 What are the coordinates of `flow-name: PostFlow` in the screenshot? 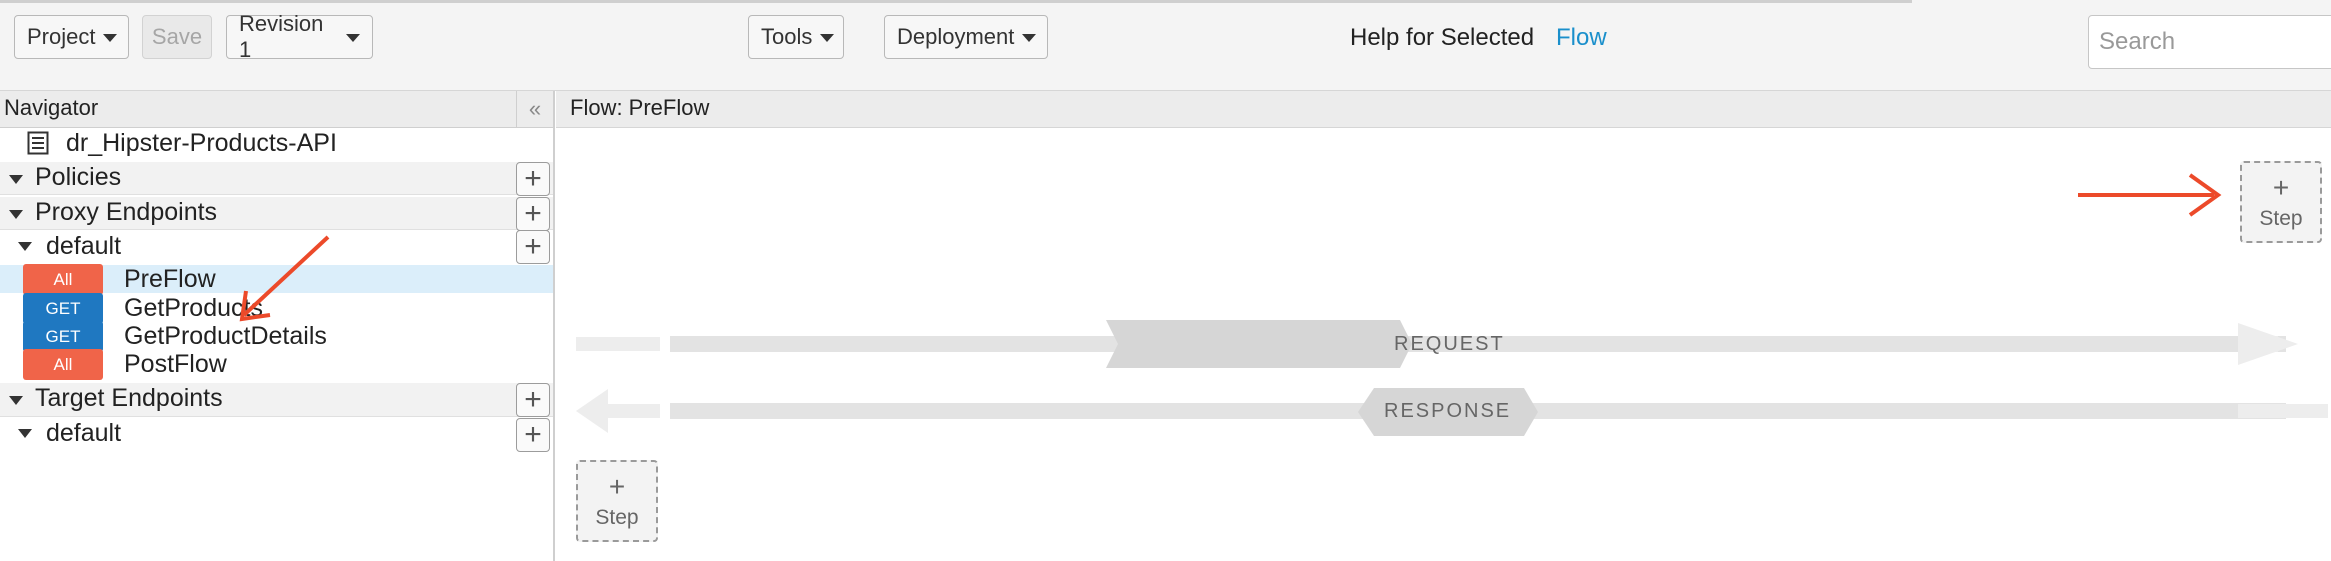 It's located at (175, 364).